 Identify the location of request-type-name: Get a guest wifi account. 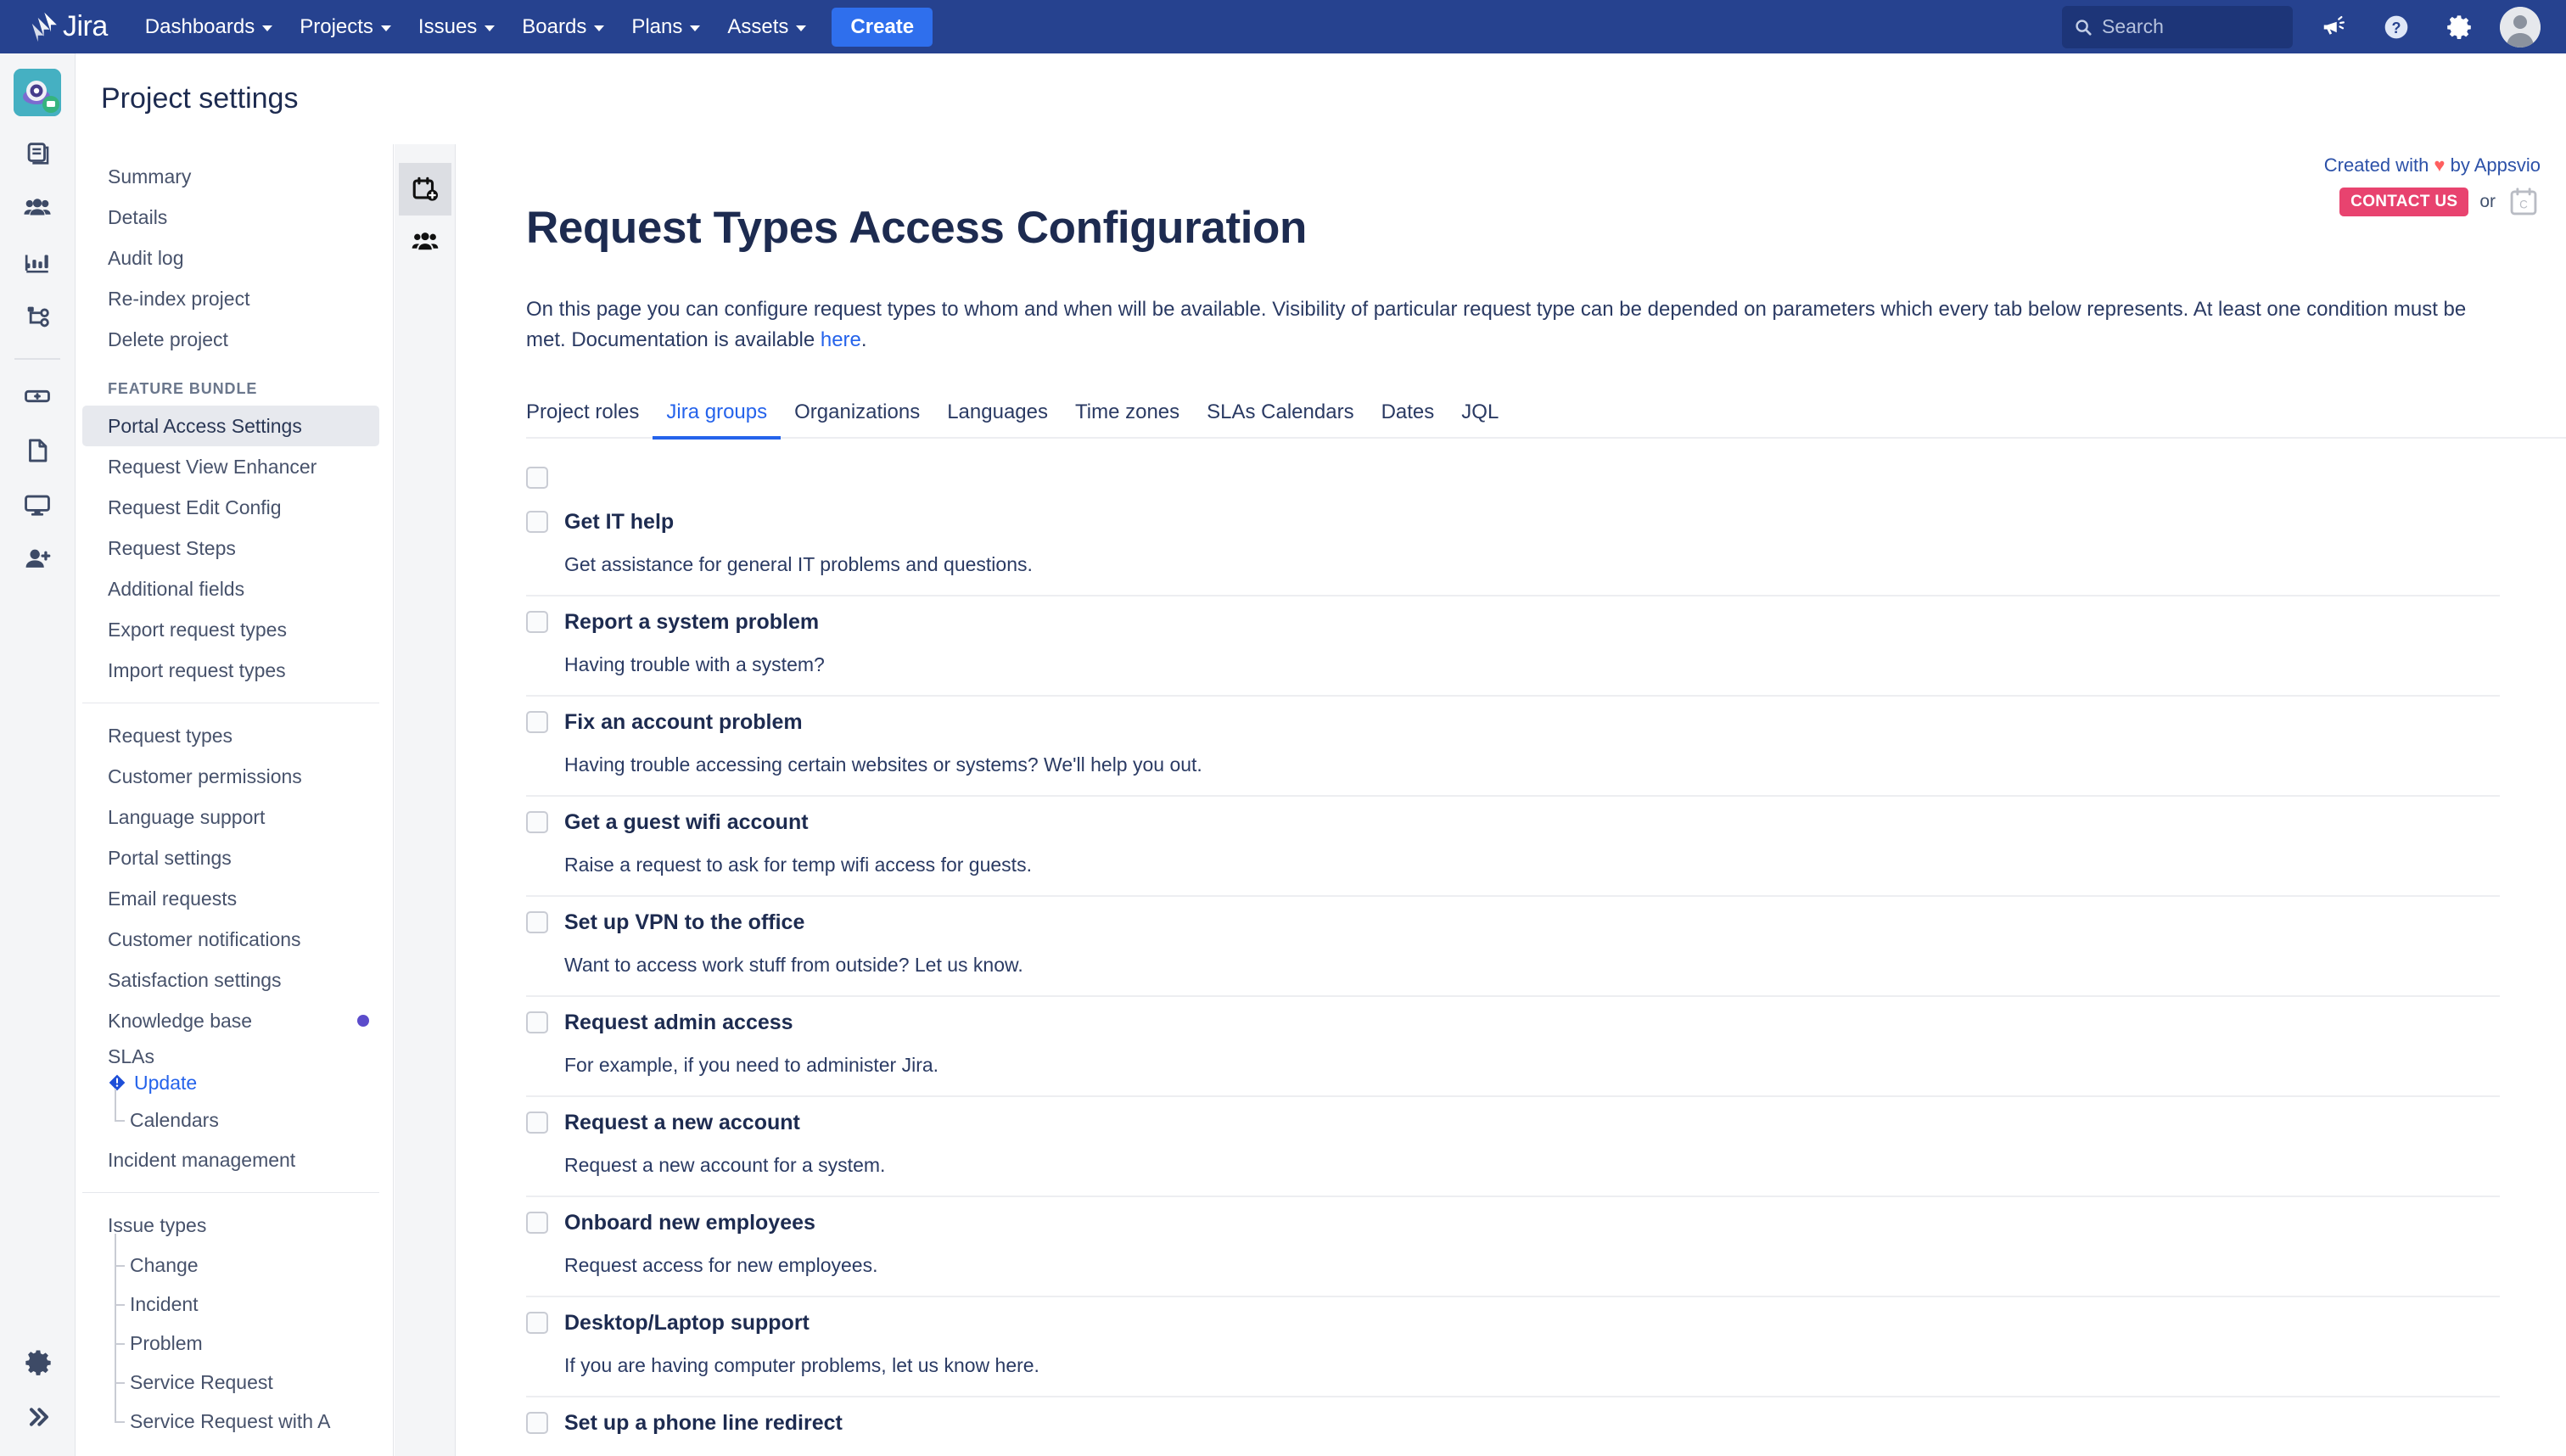
(686, 821).